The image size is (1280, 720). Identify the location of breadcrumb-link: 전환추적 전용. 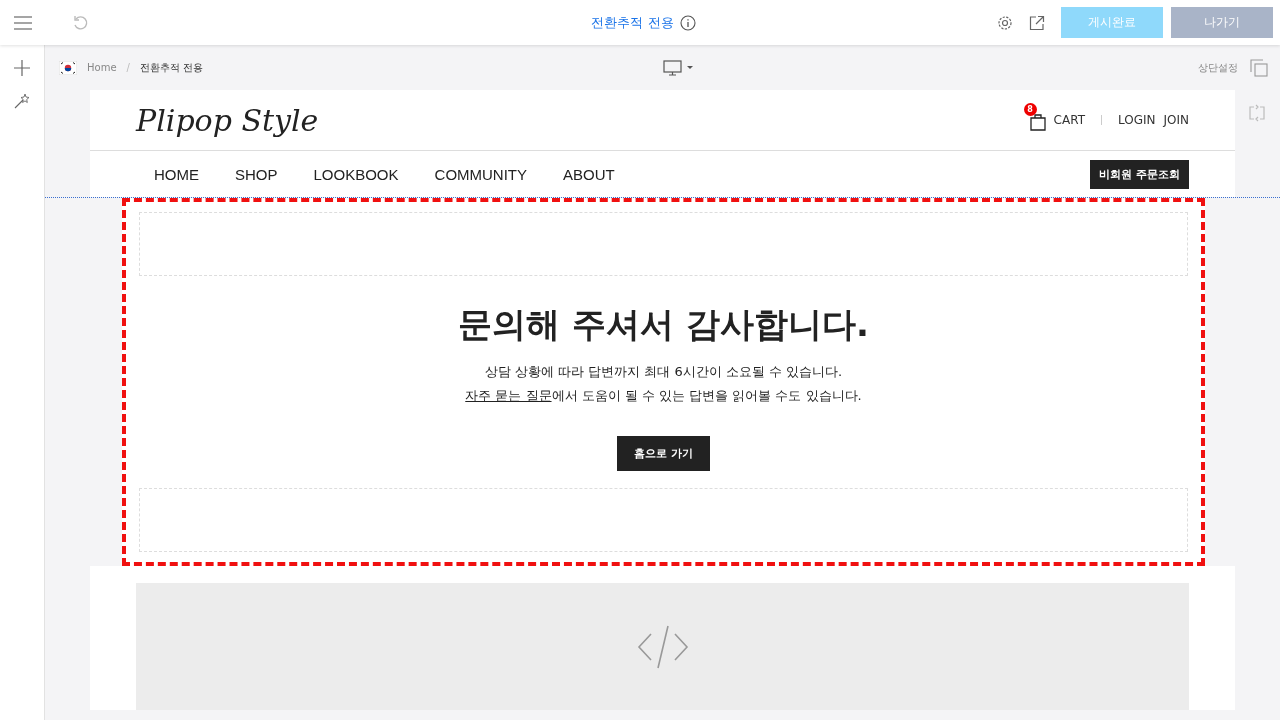
(171, 67).